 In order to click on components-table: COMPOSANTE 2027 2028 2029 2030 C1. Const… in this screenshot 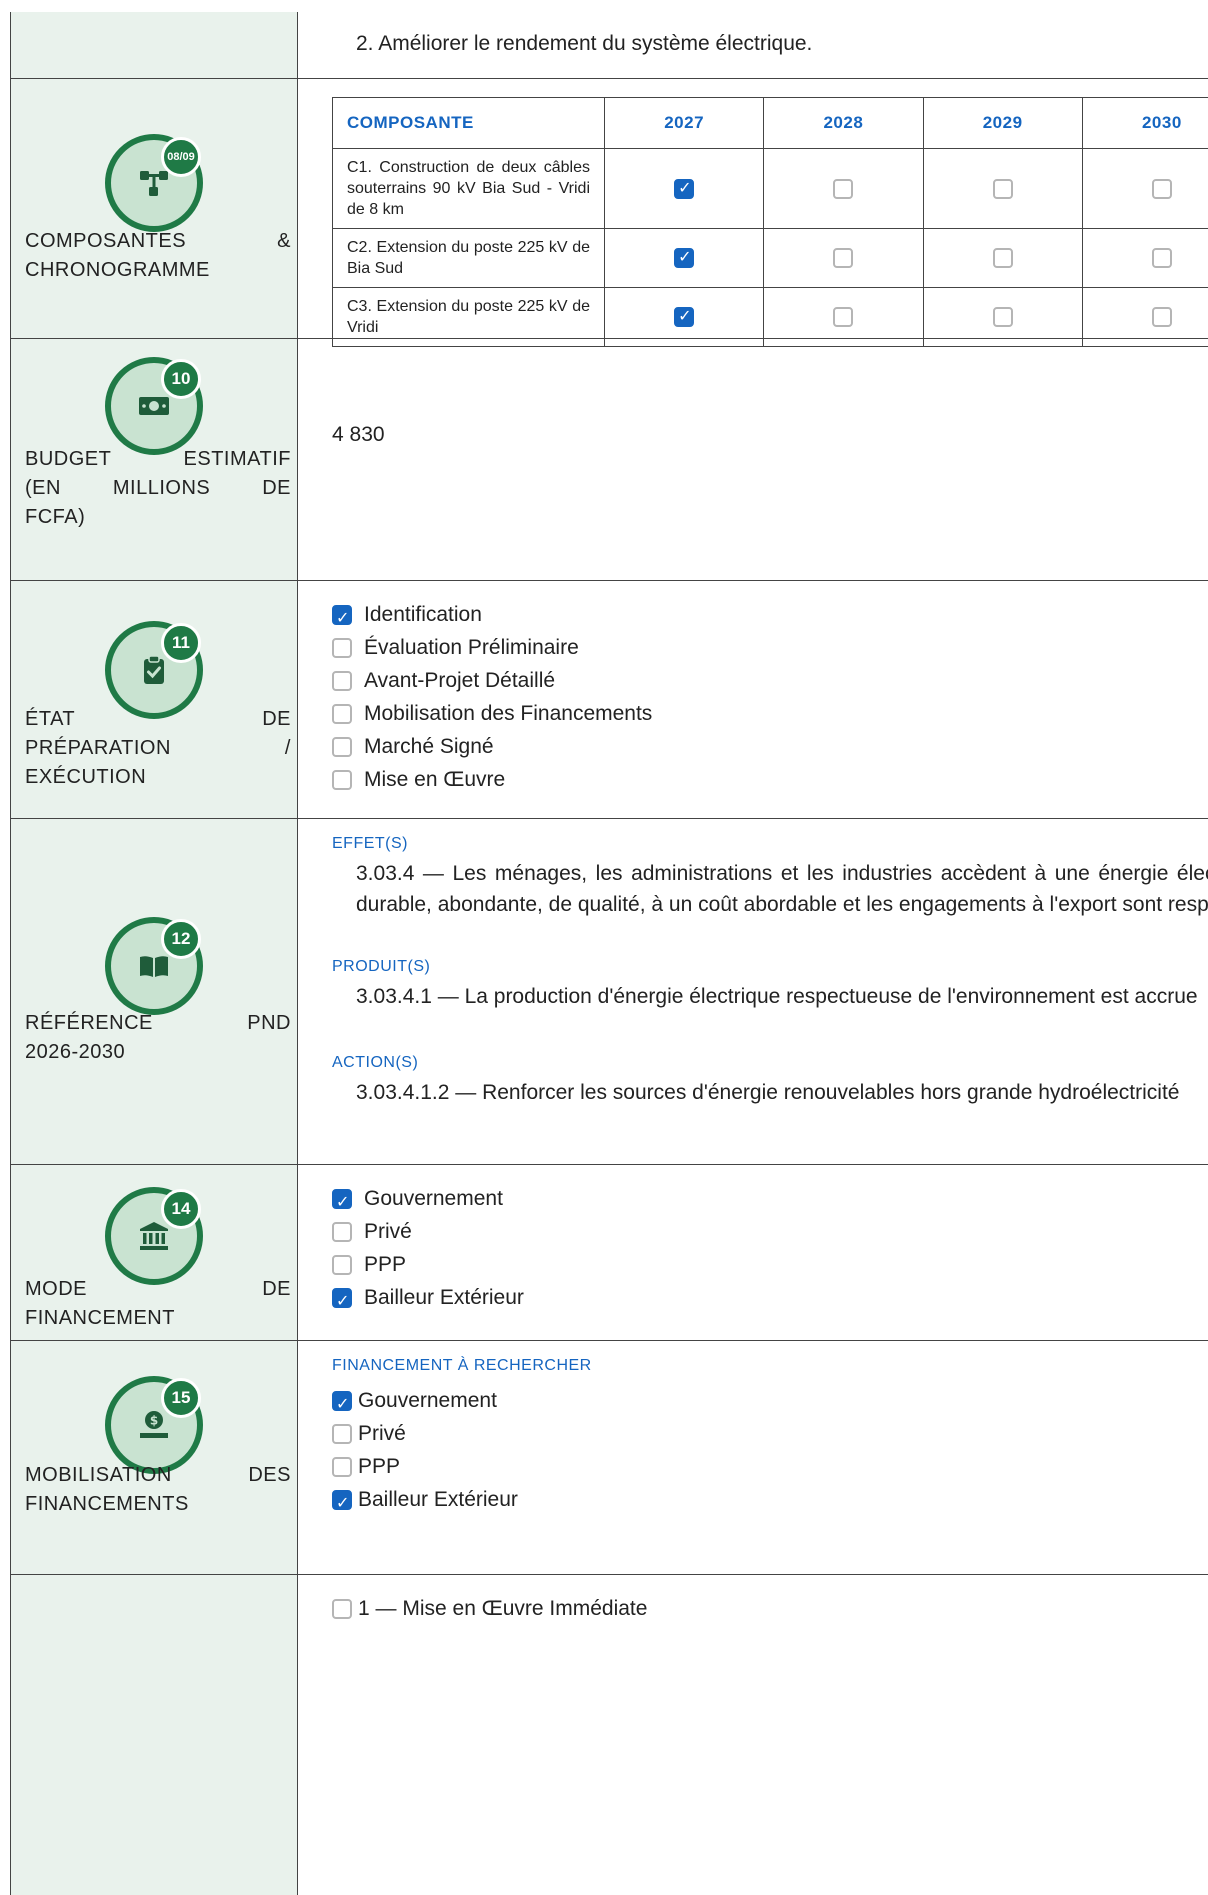, I will do `click(770, 222)`.